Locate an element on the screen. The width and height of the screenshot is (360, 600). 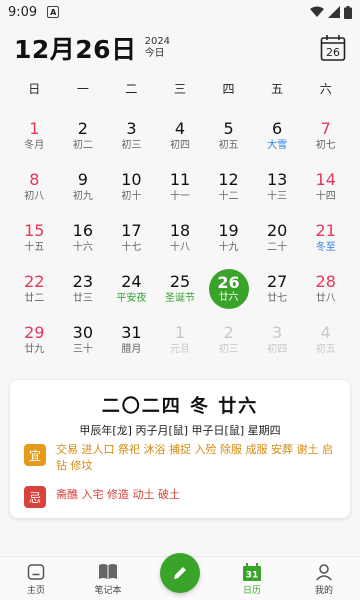
day-cell: 3 初三 is located at coordinates (131, 139).